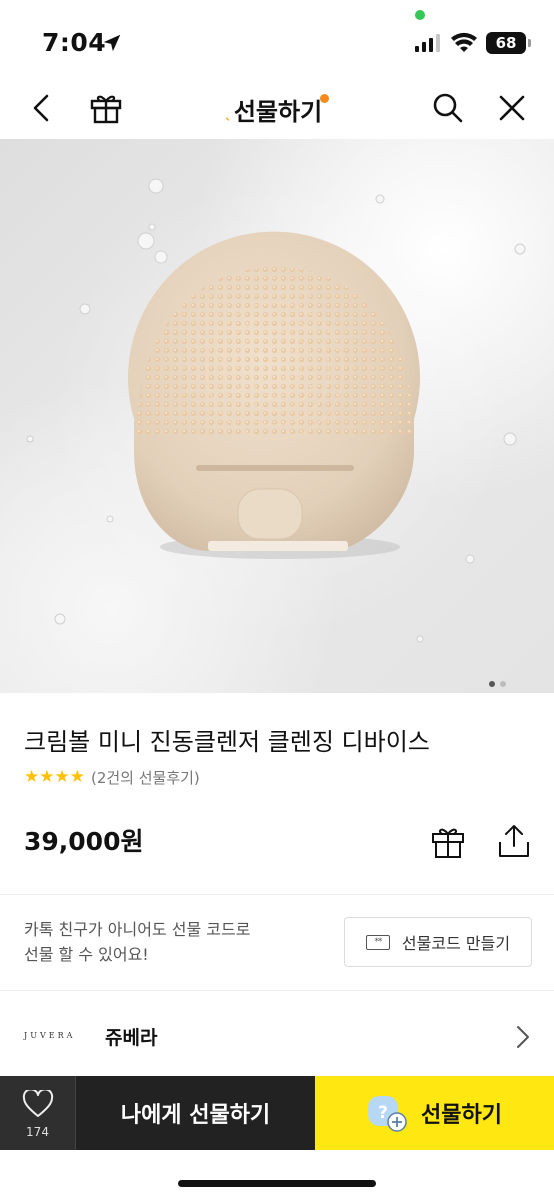  I want to click on friend-gift-icon: ?, so click(387, 1114).